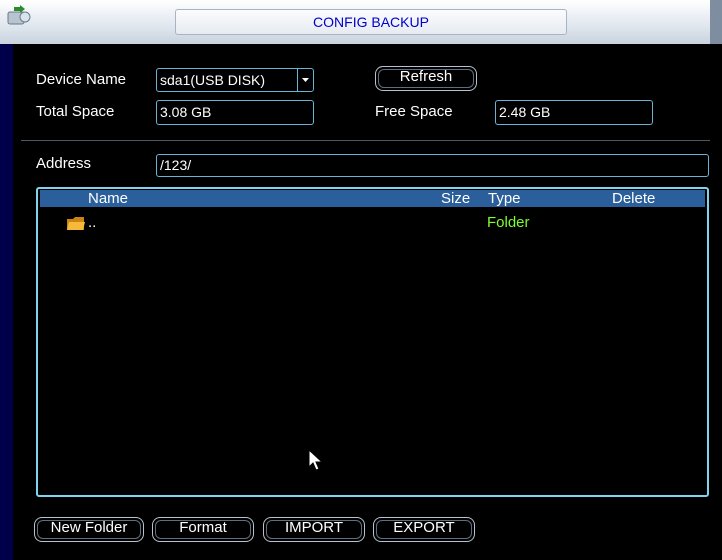 The image size is (722, 560). Describe the element at coordinates (19, 15) in the screenshot. I see `backup-app-icon` at that location.